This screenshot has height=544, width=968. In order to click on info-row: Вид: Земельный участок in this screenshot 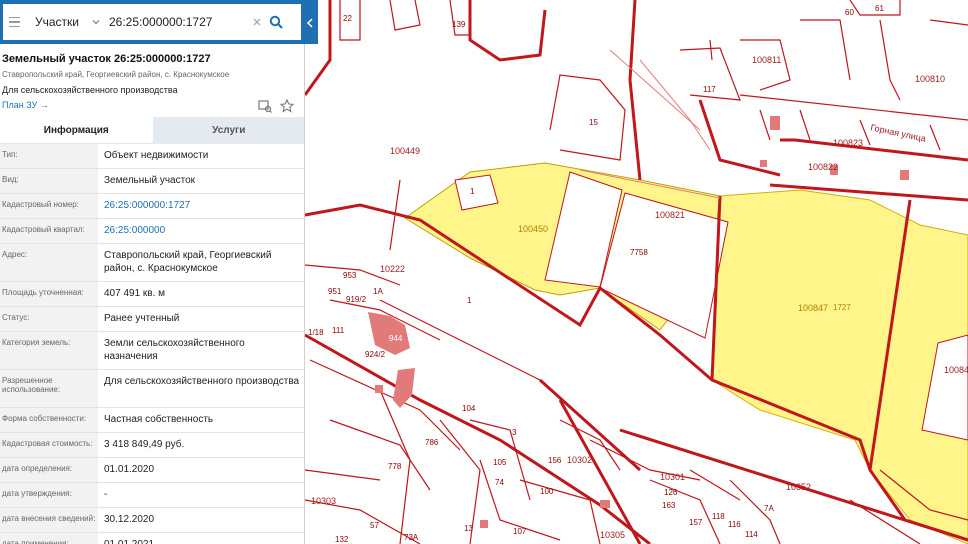, I will do `click(152, 181)`.